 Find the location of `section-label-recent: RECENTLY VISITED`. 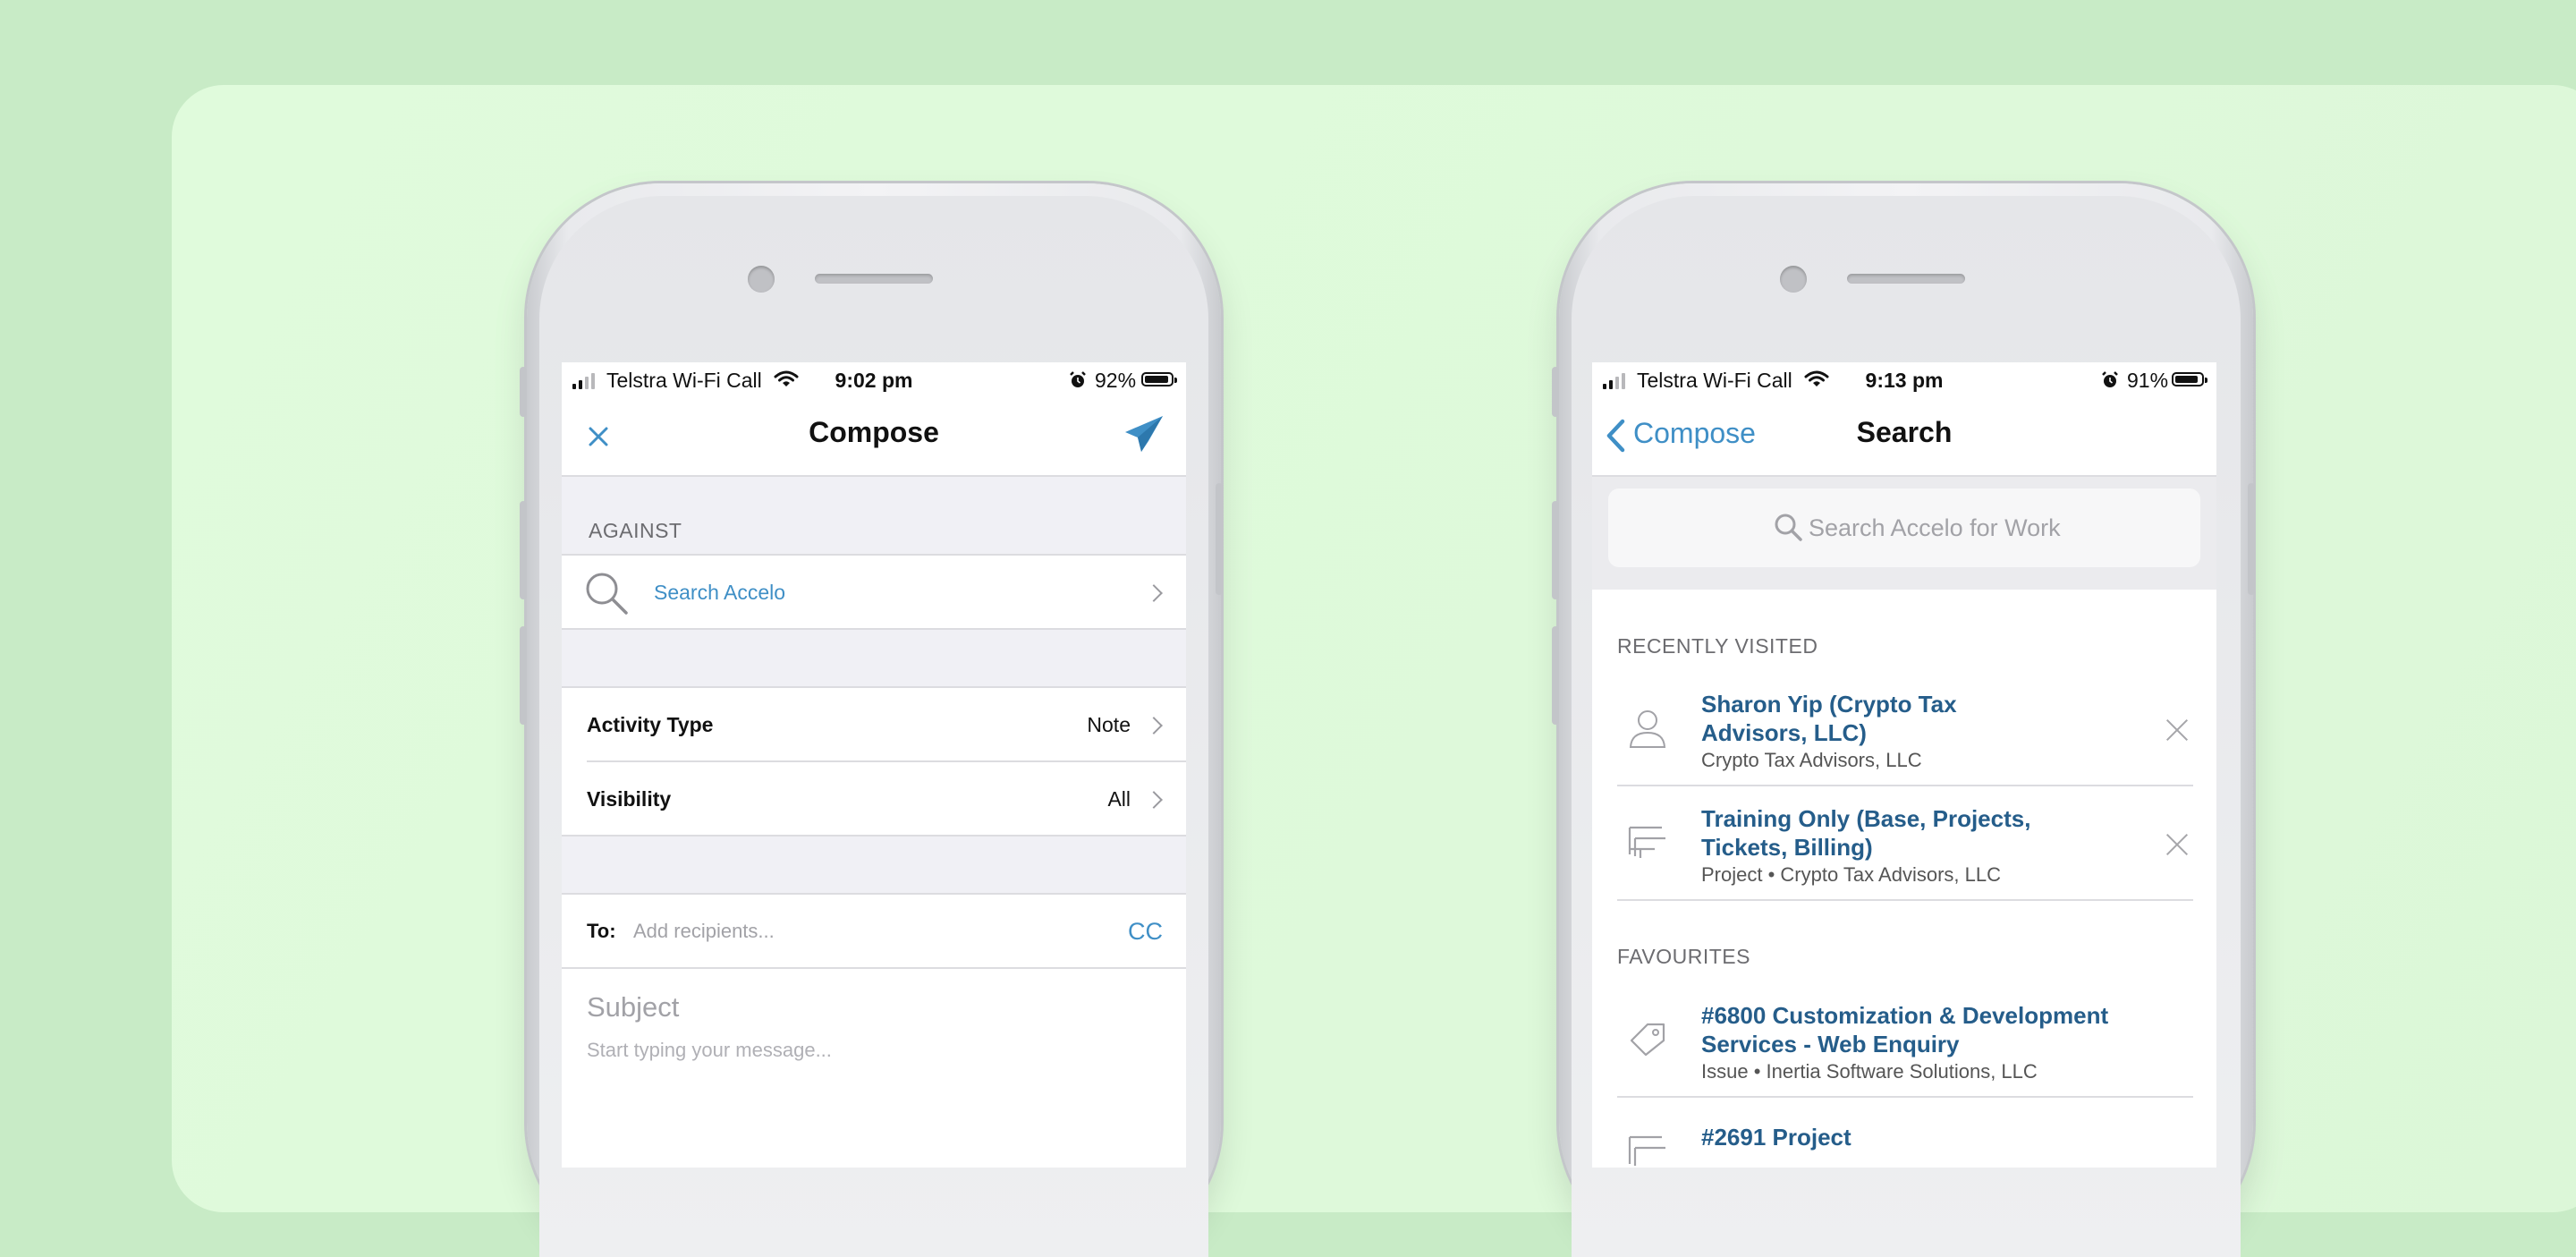

section-label-recent: RECENTLY VISITED is located at coordinates (1717, 646).